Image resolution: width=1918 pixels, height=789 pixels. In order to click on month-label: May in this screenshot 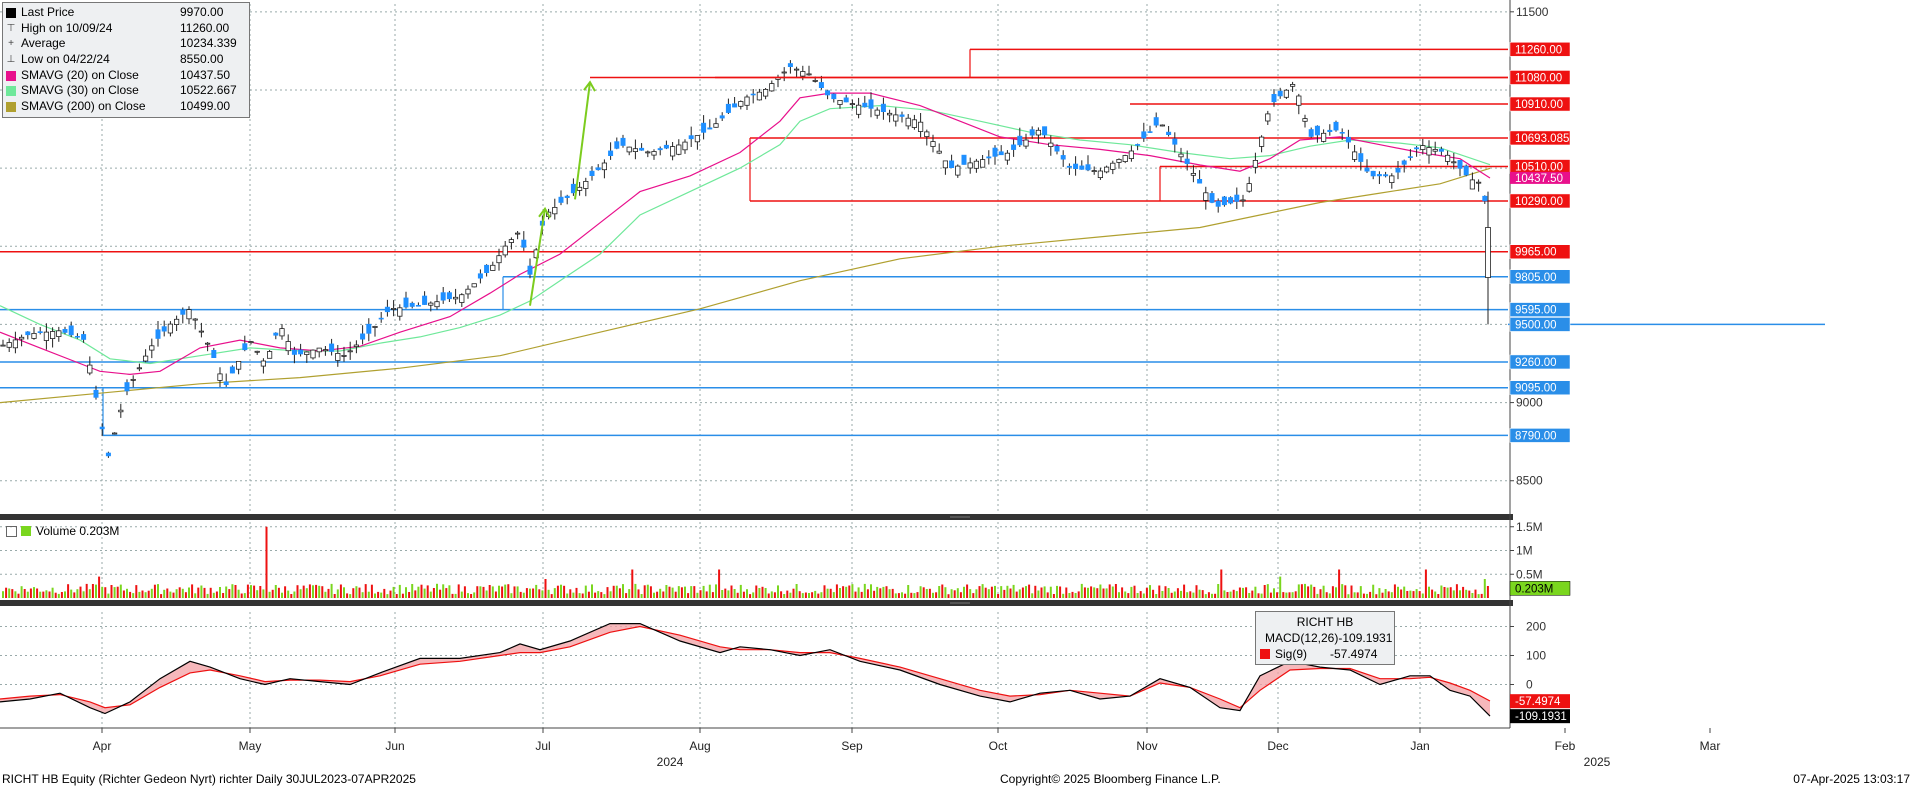, I will do `click(250, 746)`.